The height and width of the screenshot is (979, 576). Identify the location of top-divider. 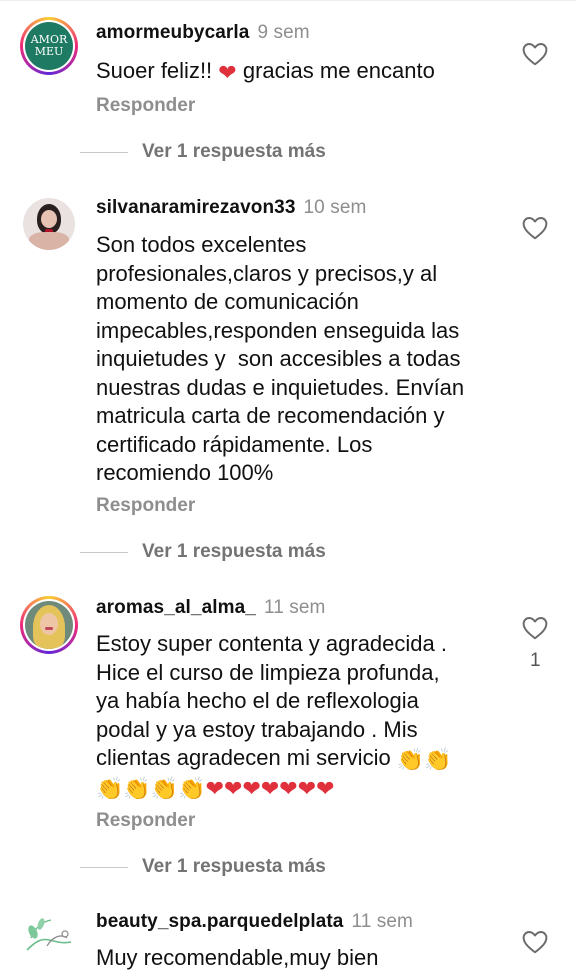
(288, 3).